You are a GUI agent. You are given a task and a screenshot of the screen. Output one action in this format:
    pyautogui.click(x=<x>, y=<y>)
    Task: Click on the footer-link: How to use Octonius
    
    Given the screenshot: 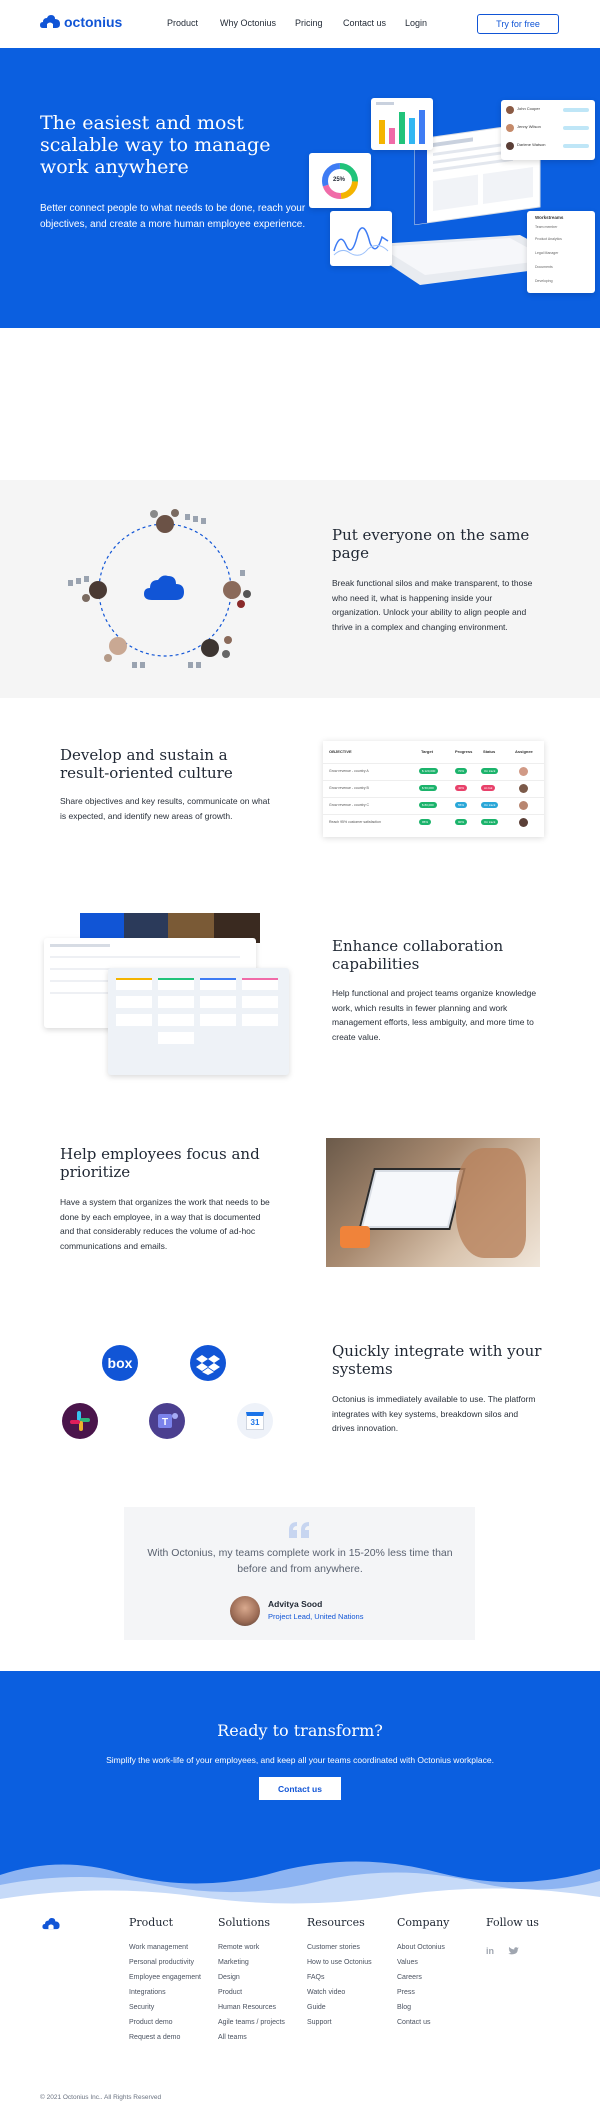 What is the action you would take?
    pyautogui.click(x=339, y=1962)
    